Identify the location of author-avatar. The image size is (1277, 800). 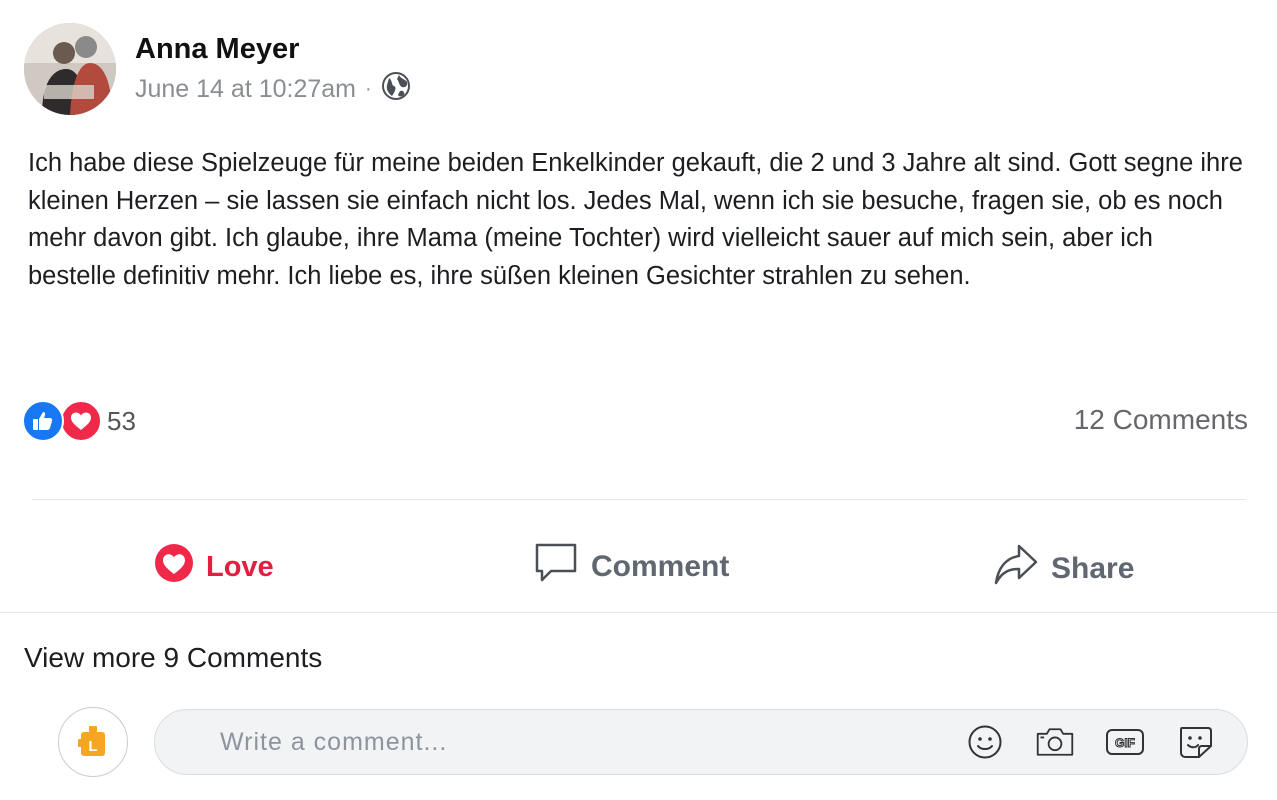
(70, 69).